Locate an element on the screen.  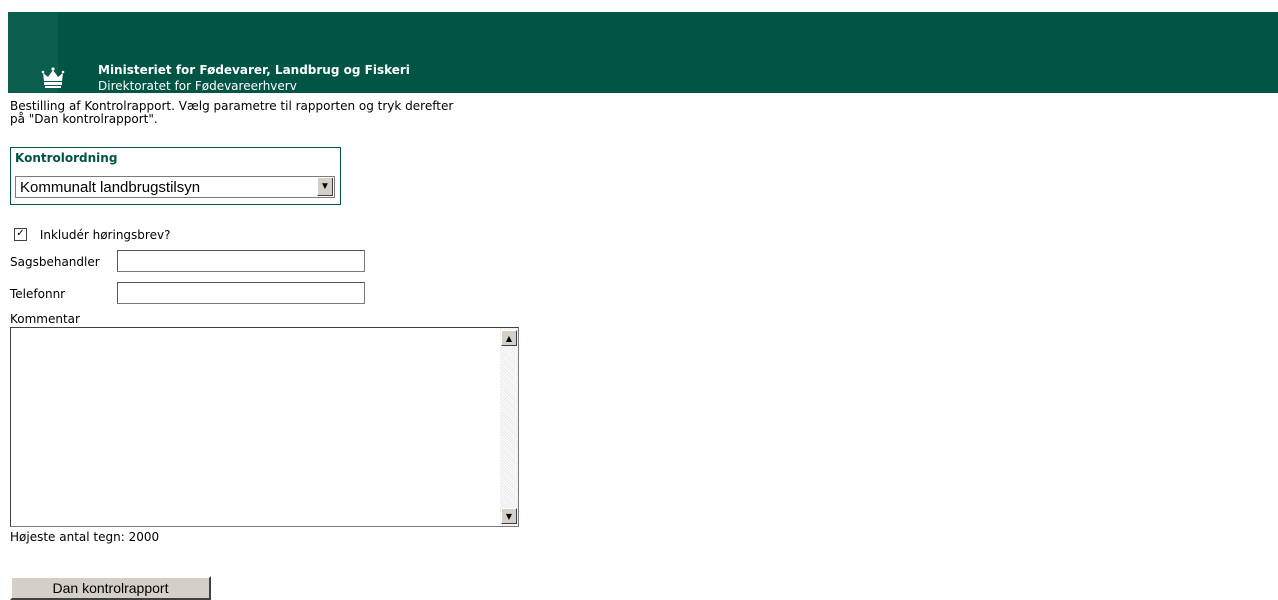
kontrolordning-select: Kommunalt landbrugstilsyn ▼ is located at coordinates (175, 187).